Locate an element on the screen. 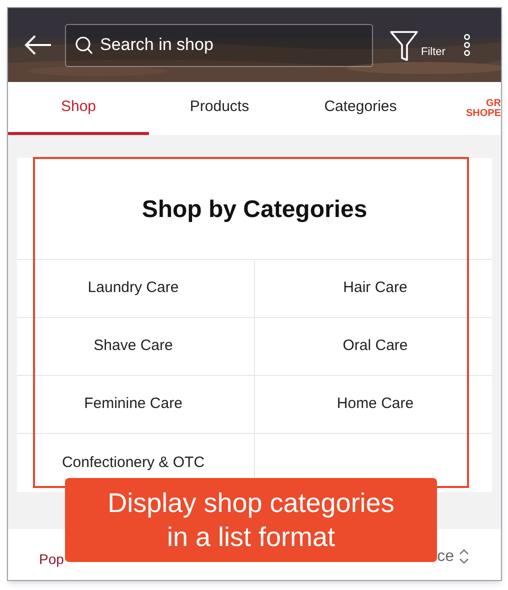 The height and width of the screenshot is (590, 508). category-item: Oral Care is located at coordinates (375, 346).